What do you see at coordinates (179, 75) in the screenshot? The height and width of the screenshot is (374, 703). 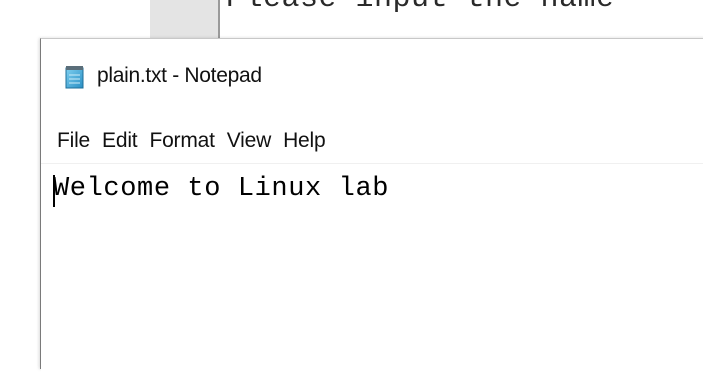 I see `window-title: plain.txt - Notepad` at bounding box center [179, 75].